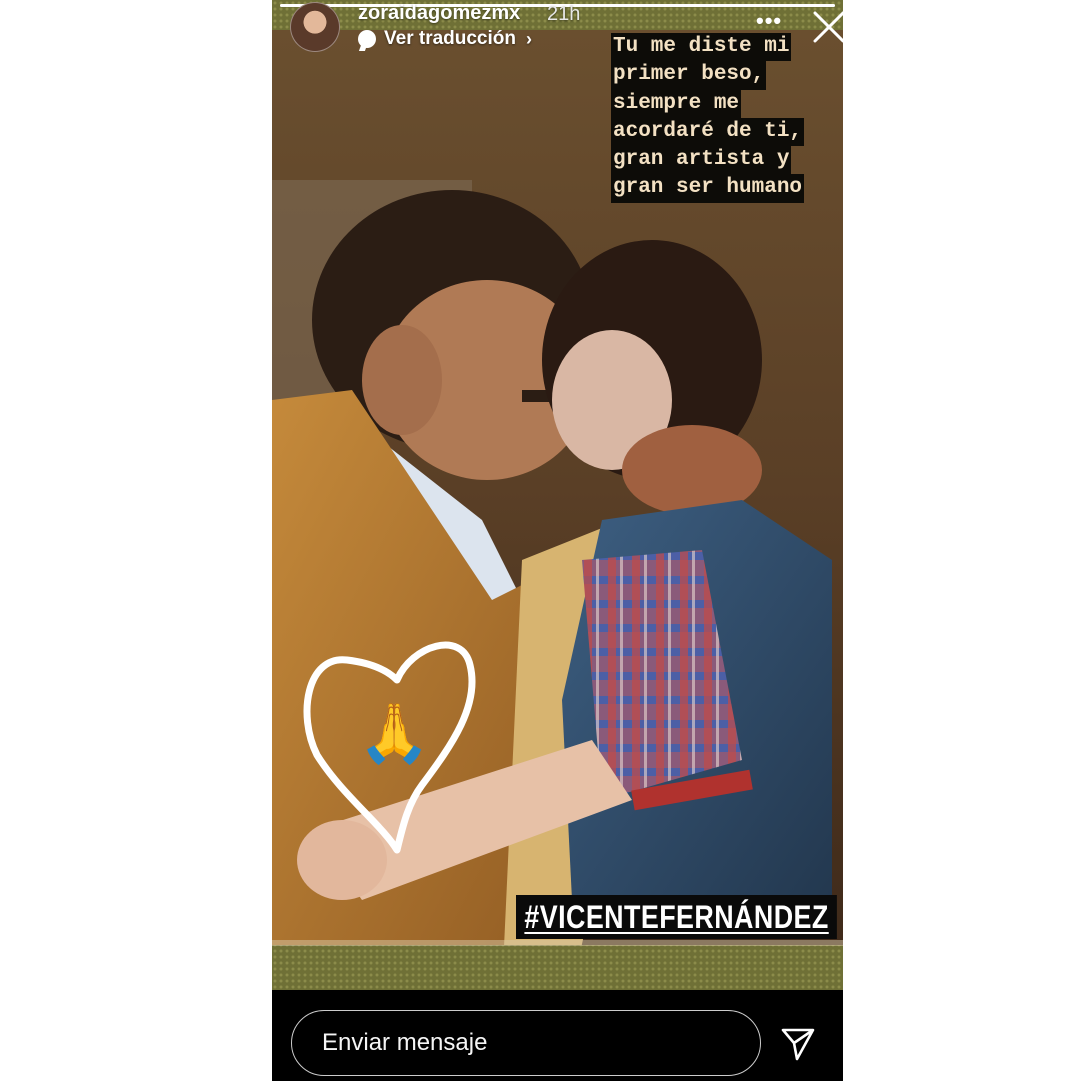 The image size is (1080, 1081). I want to click on reply-bar, so click(557, 1035).